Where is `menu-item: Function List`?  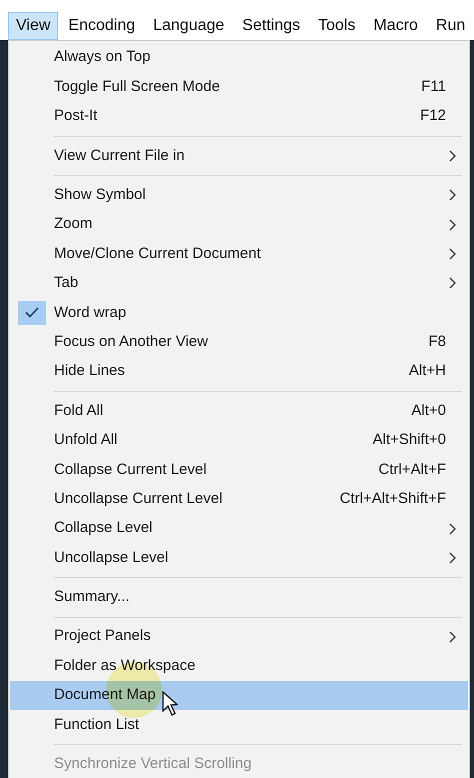 menu-item: Function List is located at coordinates (239, 725).